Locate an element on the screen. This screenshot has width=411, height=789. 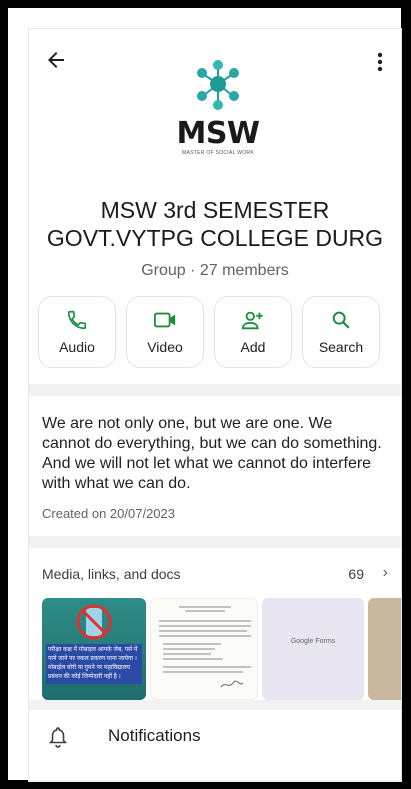
add-label: Add is located at coordinates (253, 347).